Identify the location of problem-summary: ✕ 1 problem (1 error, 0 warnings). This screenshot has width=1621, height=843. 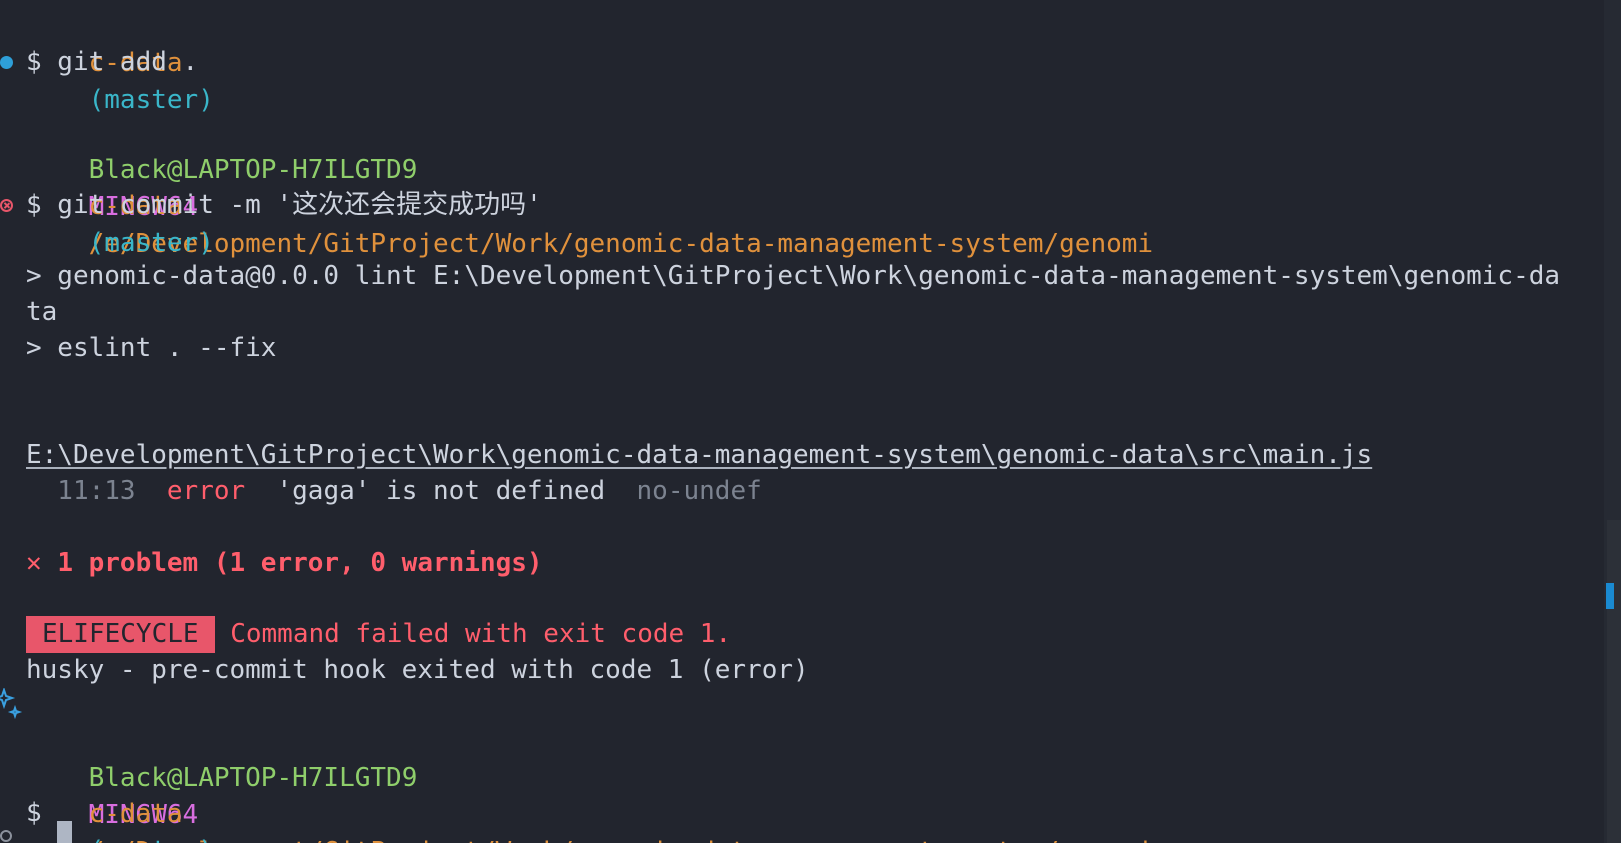
(284, 563).